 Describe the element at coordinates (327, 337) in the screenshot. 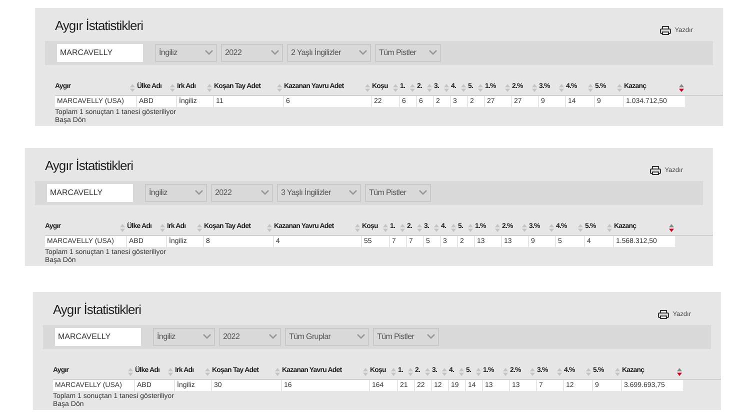

I see `filter-dropdown: Tüm Gruplar` at that location.